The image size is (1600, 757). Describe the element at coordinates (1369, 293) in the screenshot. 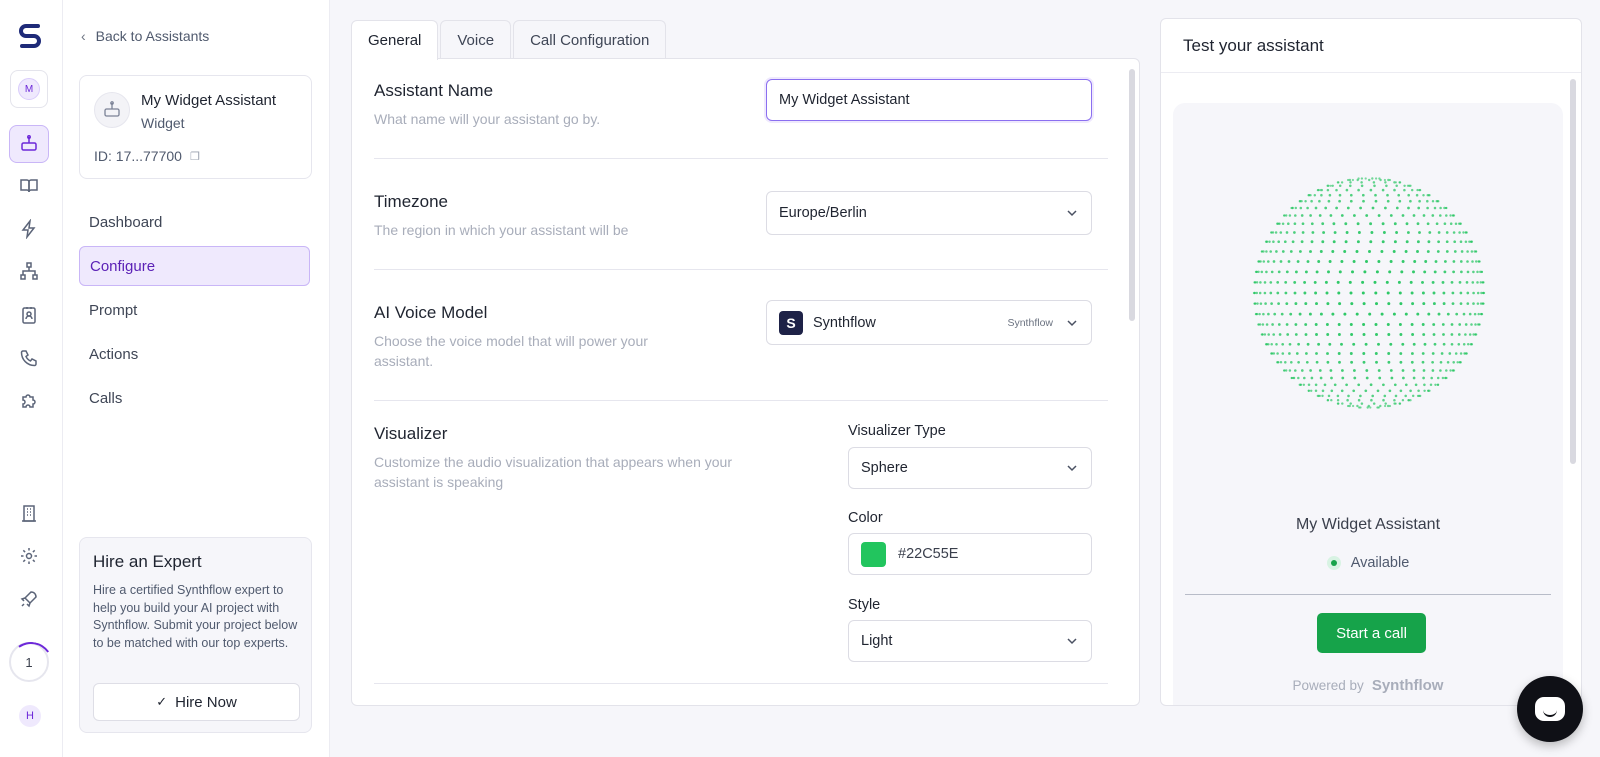

I see `sphere-visualizer` at that location.